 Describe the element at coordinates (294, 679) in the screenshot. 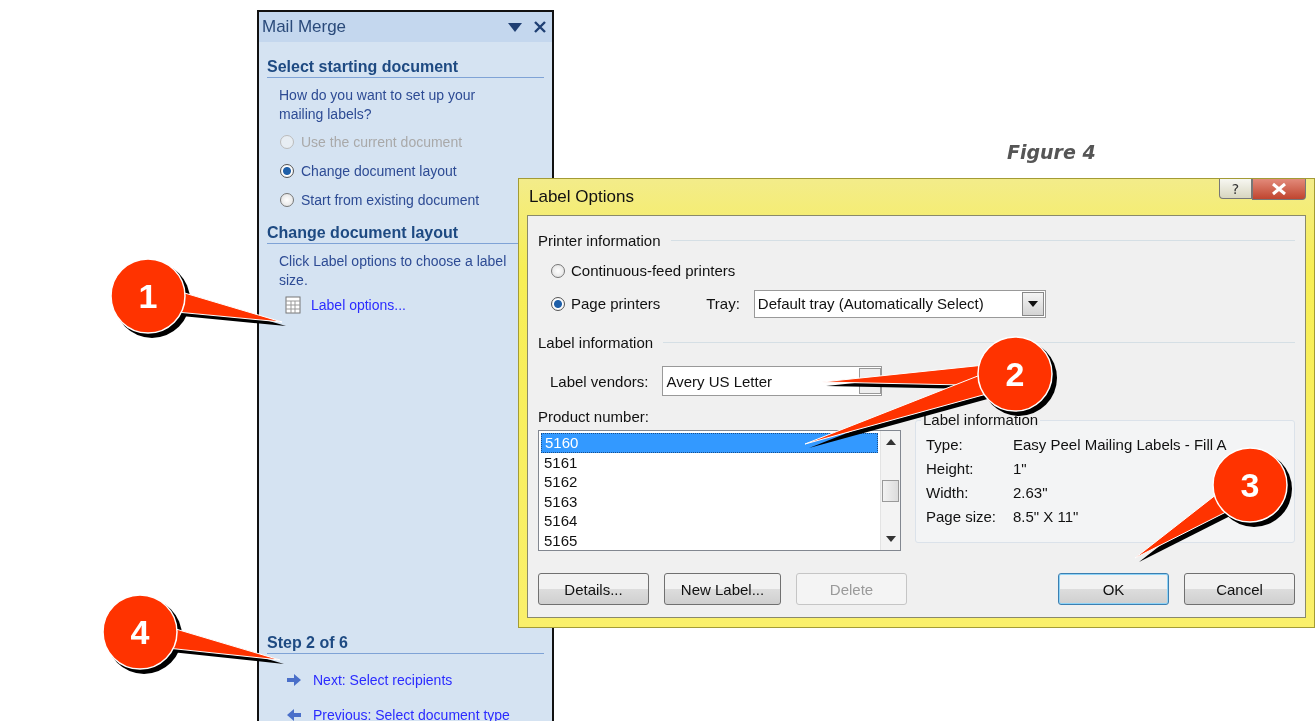

I see `right-arrow-icon` at that location.